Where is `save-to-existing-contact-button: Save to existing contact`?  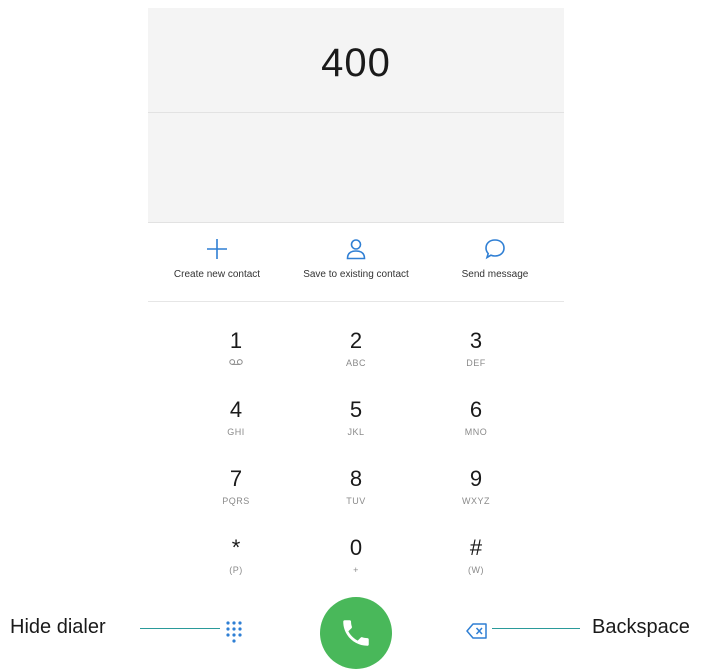 save-to-existing-contact-button: Save to existing contact is located at coordinates (356, 263).